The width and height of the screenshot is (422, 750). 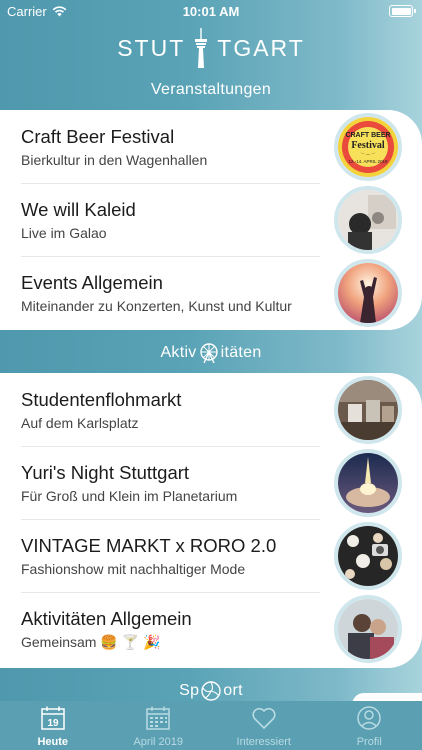 What do you see at coordinates (261, 47) in the screenshot?
I see `logo-text-right: TGART` at bounding box center [261, 47].